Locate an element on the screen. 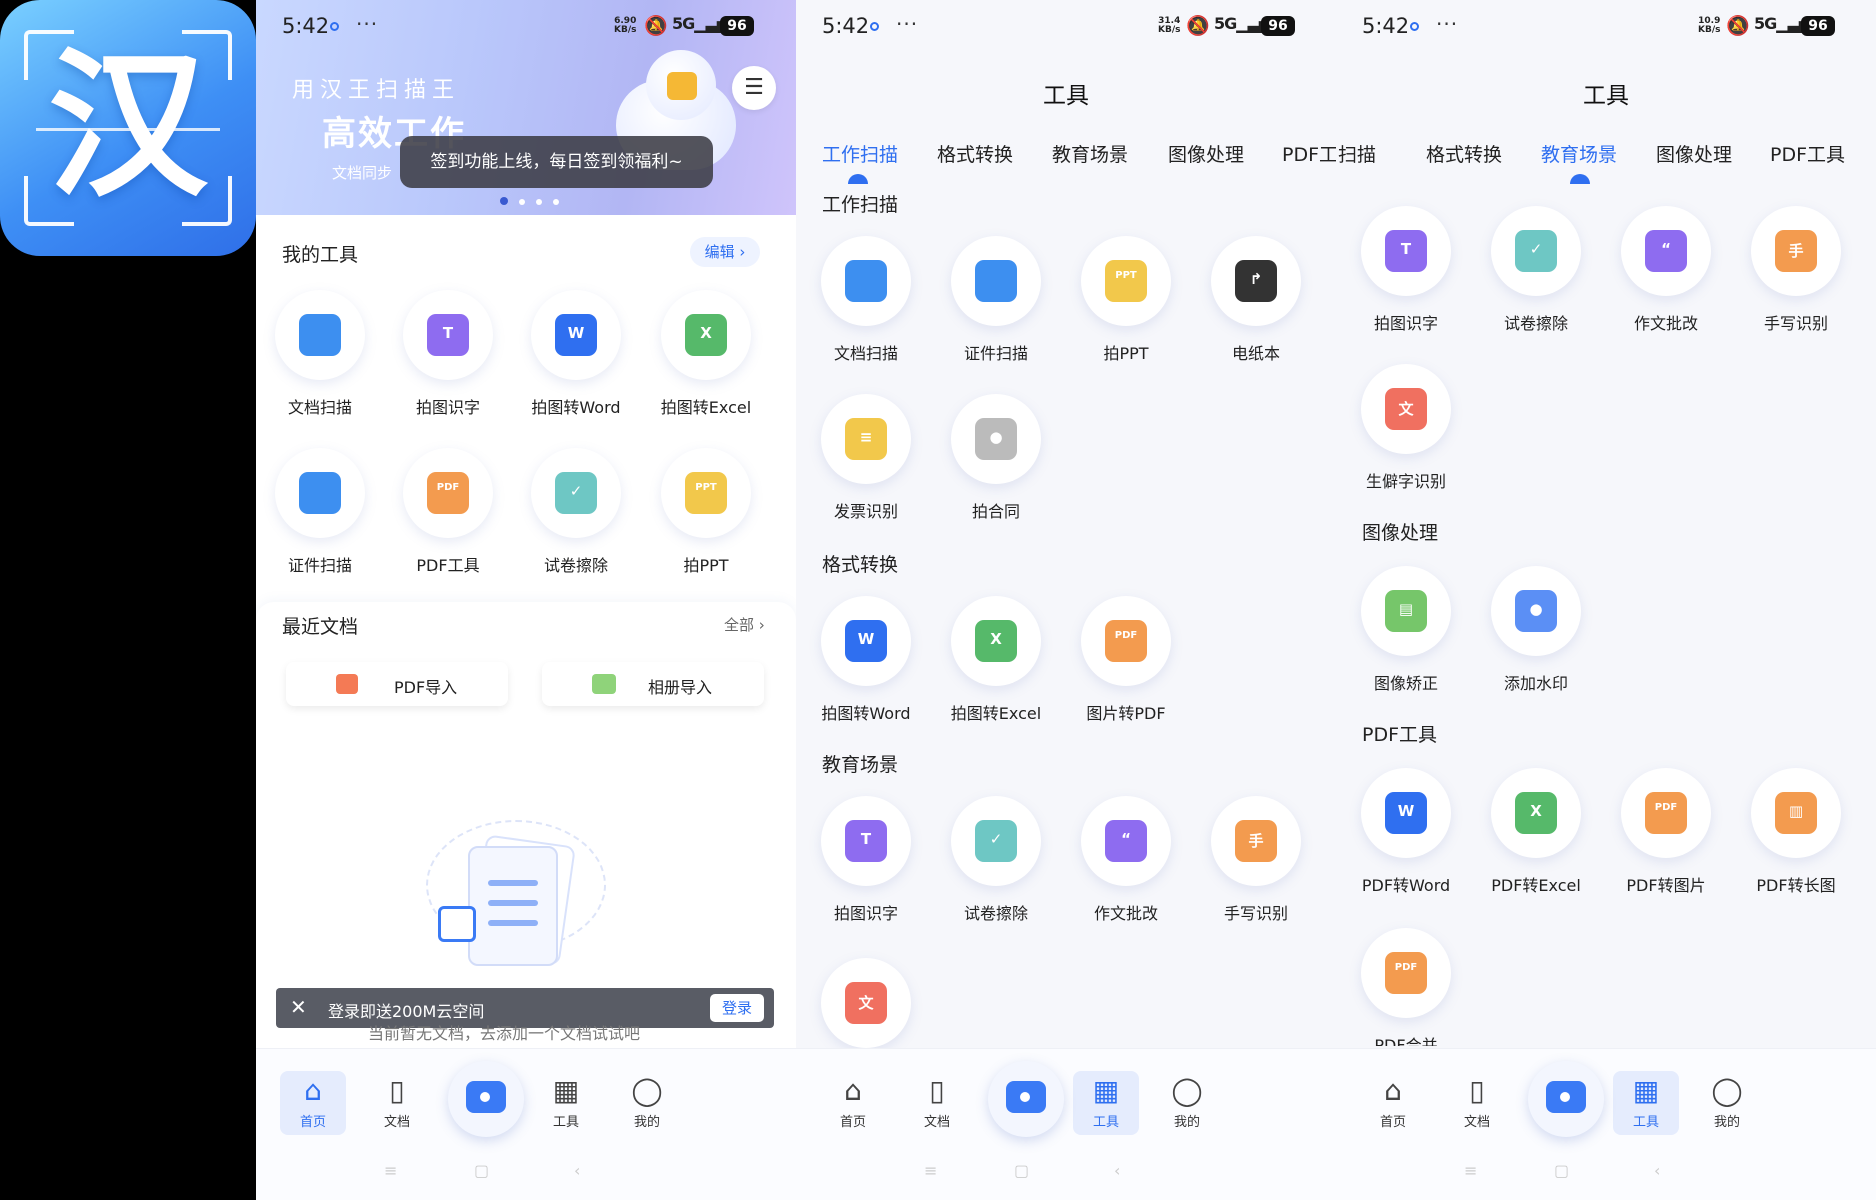  pdf-tools-icon: PDF is located at coordinates (448, 493).